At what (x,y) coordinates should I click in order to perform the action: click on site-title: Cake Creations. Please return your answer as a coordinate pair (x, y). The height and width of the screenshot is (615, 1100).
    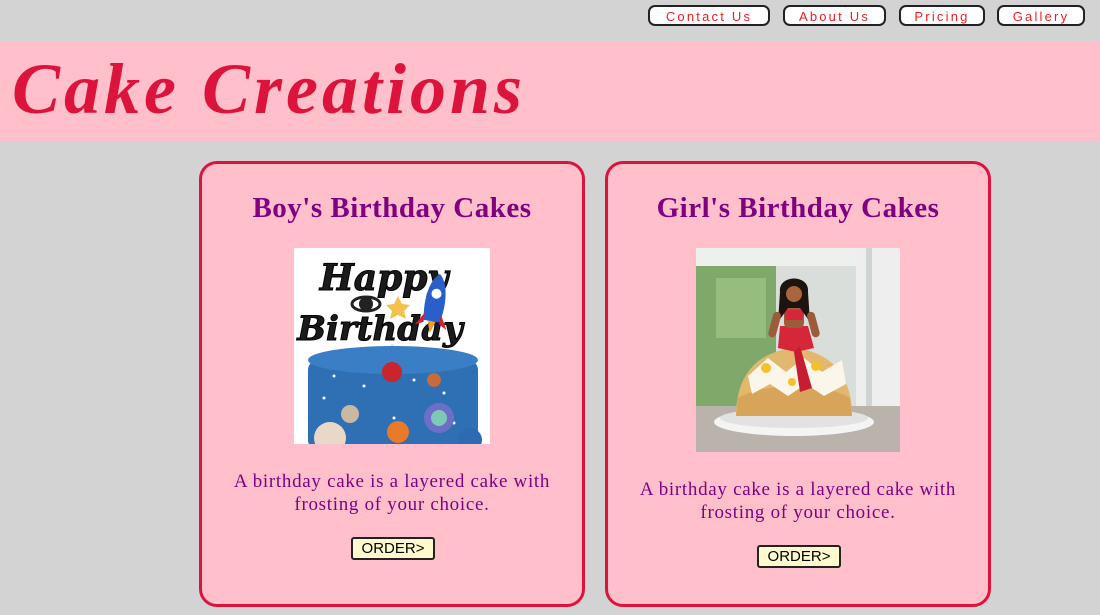
    Looking at the image, I should click on (269, 89).